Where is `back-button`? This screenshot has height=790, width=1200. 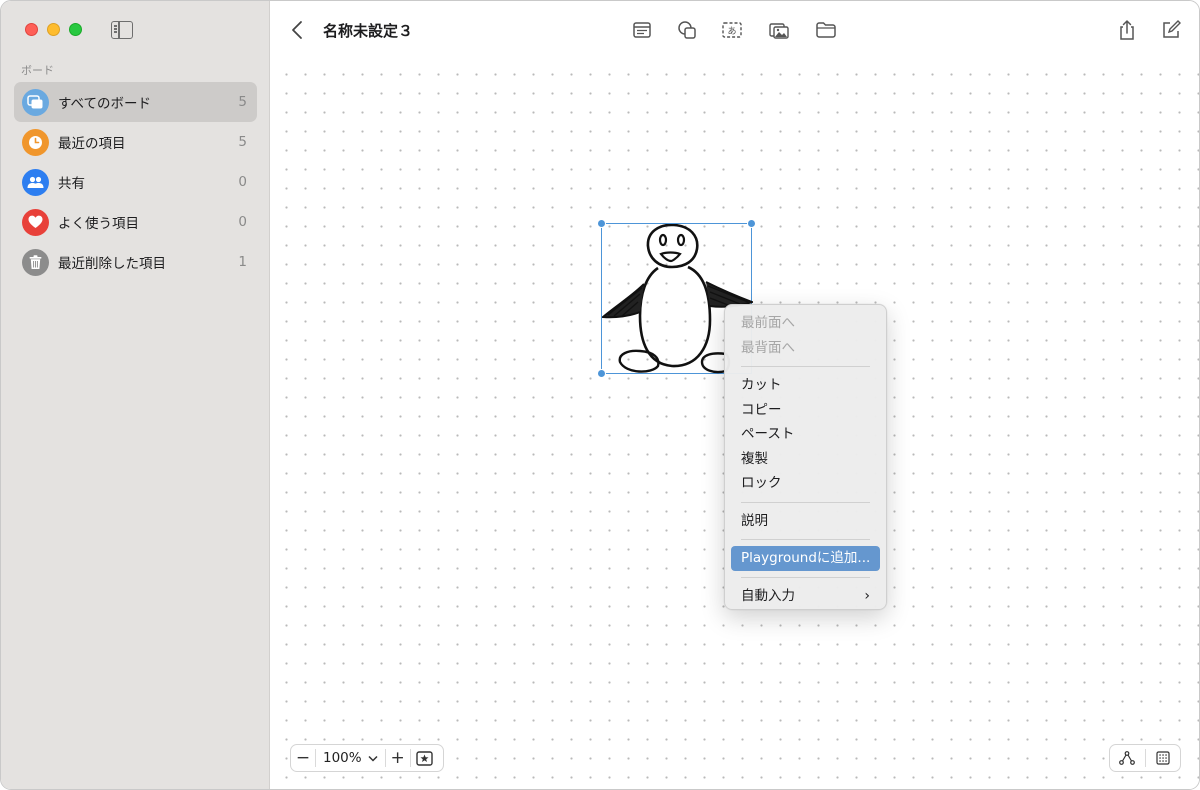
back-button is located at coordinates (297, 30).